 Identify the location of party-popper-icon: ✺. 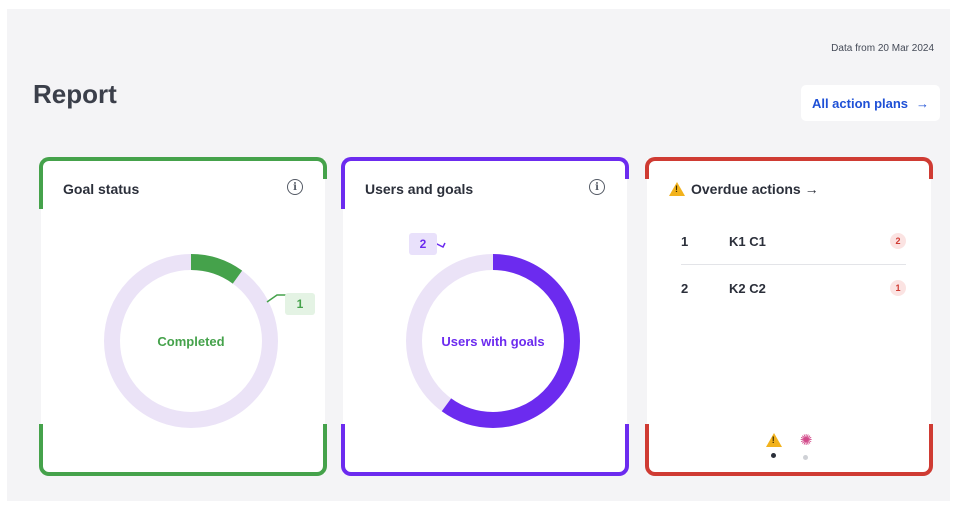
(806, 440).